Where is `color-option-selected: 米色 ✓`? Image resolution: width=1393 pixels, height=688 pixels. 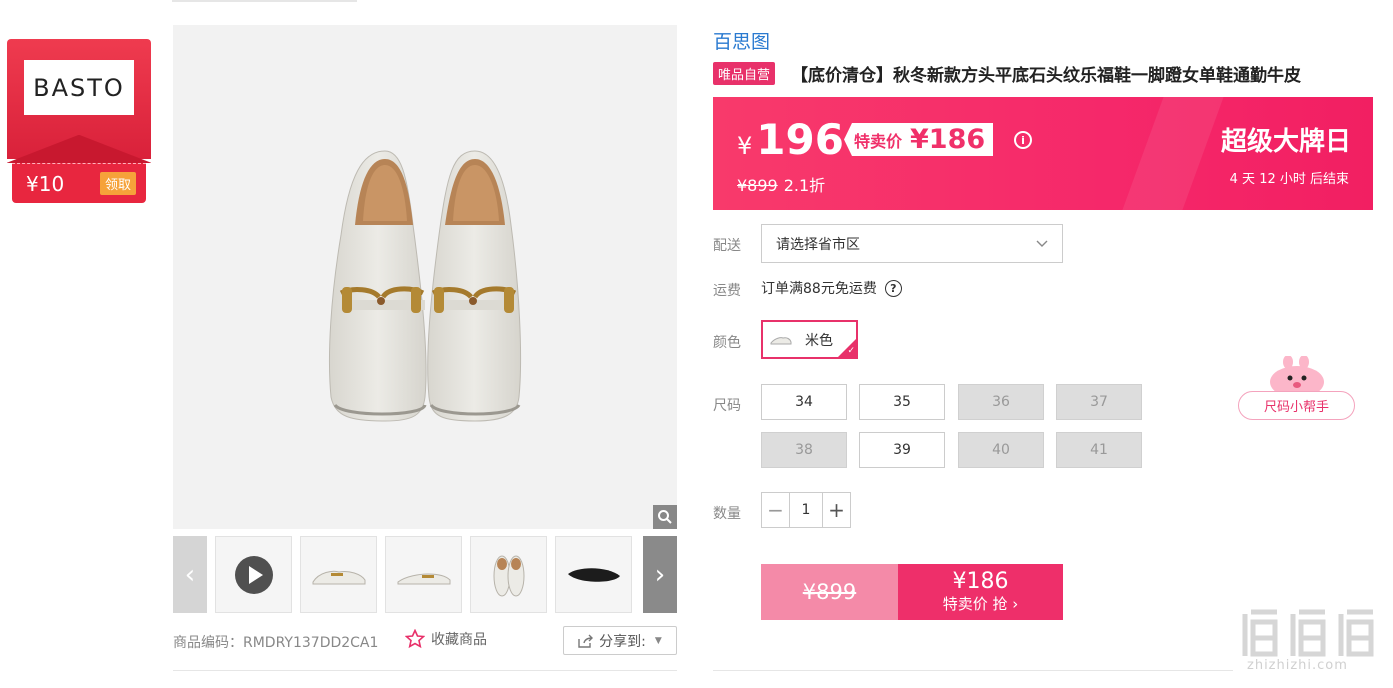 color-option-selected: 米色 ✓ is located at coordinates (809, 339).